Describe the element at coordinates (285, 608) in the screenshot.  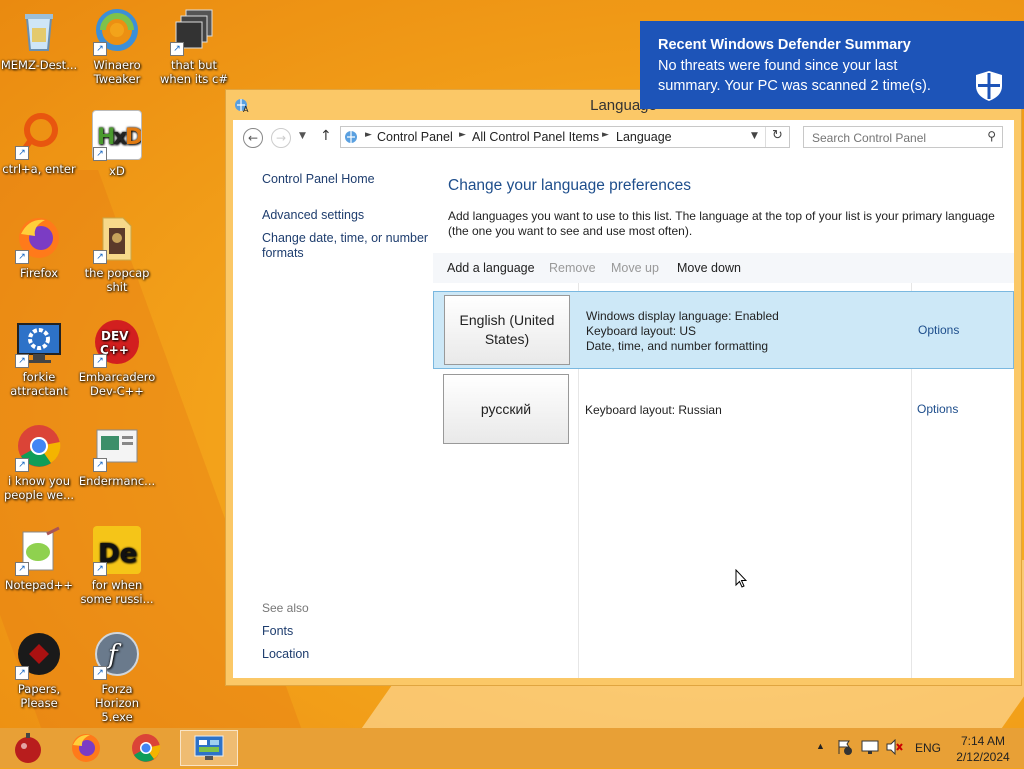
I see `see-also-heading: See also` at that location.